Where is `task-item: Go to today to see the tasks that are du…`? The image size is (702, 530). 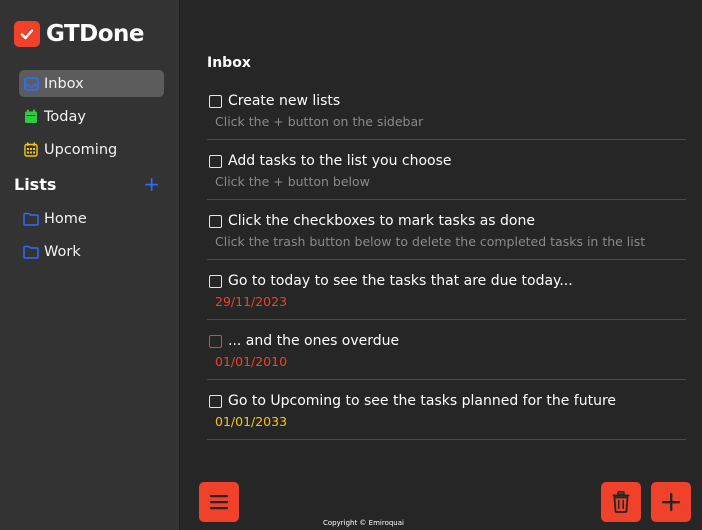 task-item: Go to today to see the tasks that are du… is located at coordinates (446, 291).